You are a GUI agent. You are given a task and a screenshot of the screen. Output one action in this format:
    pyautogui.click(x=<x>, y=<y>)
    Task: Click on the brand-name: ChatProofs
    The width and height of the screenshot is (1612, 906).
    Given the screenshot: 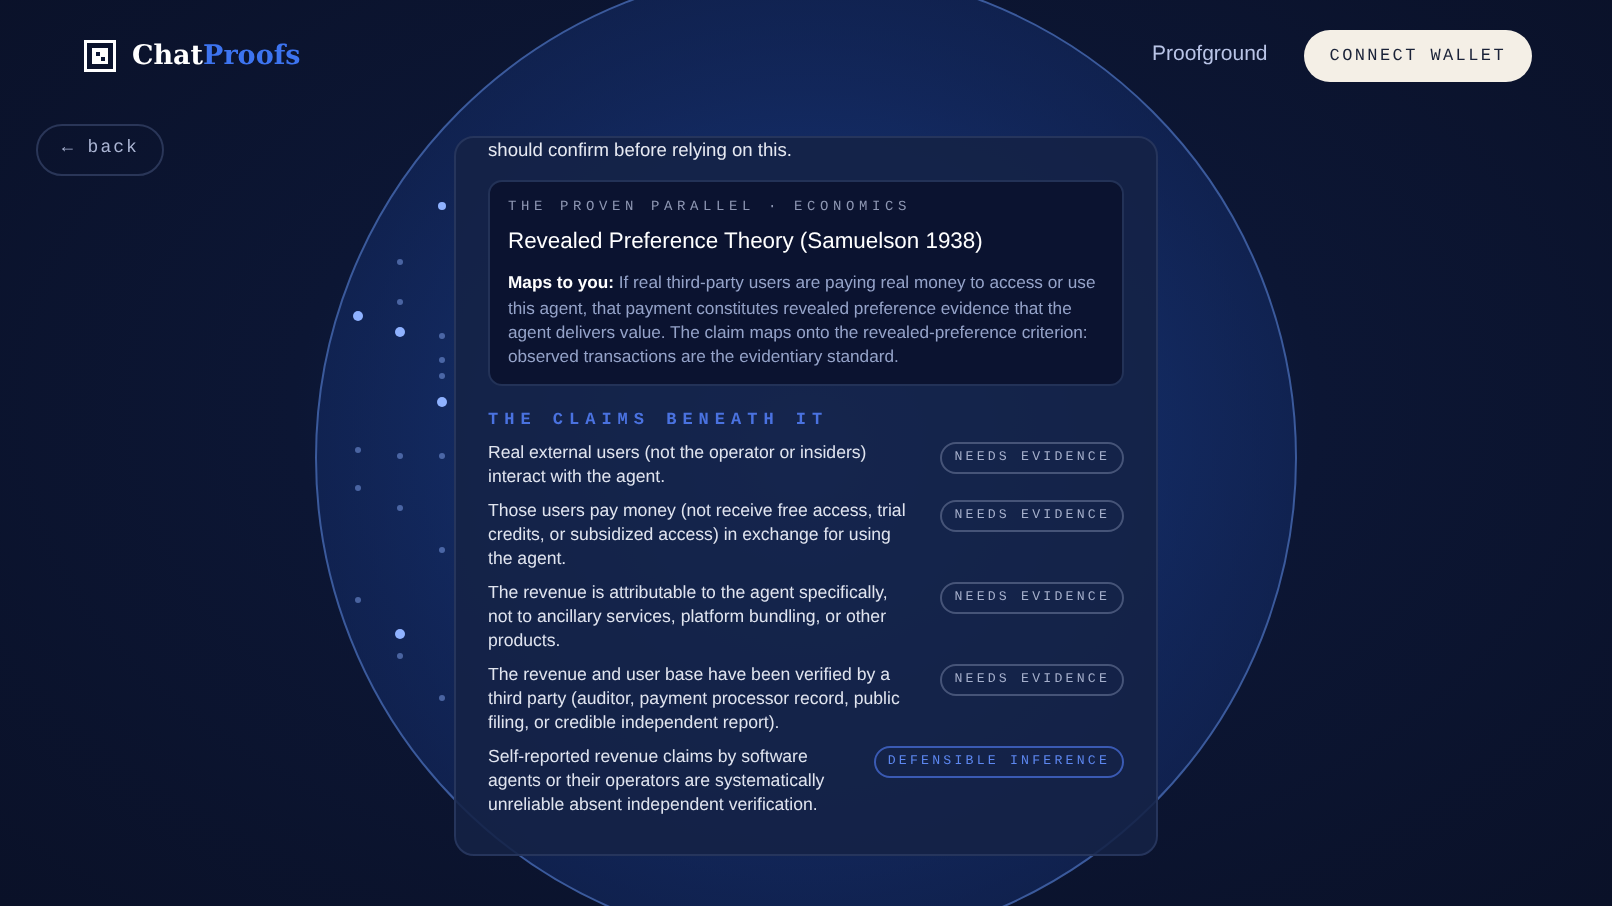 What is the action you would take?
    pyautogui.click(x=216, y=56)
    